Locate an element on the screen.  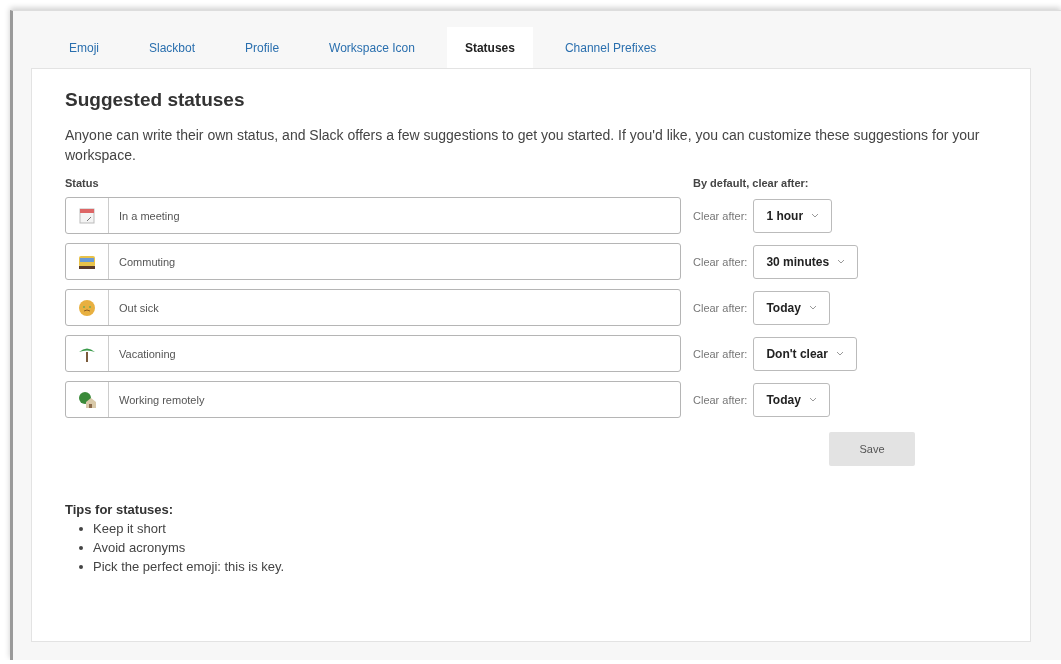
calendar-icon is located at coordinates (87, 215).